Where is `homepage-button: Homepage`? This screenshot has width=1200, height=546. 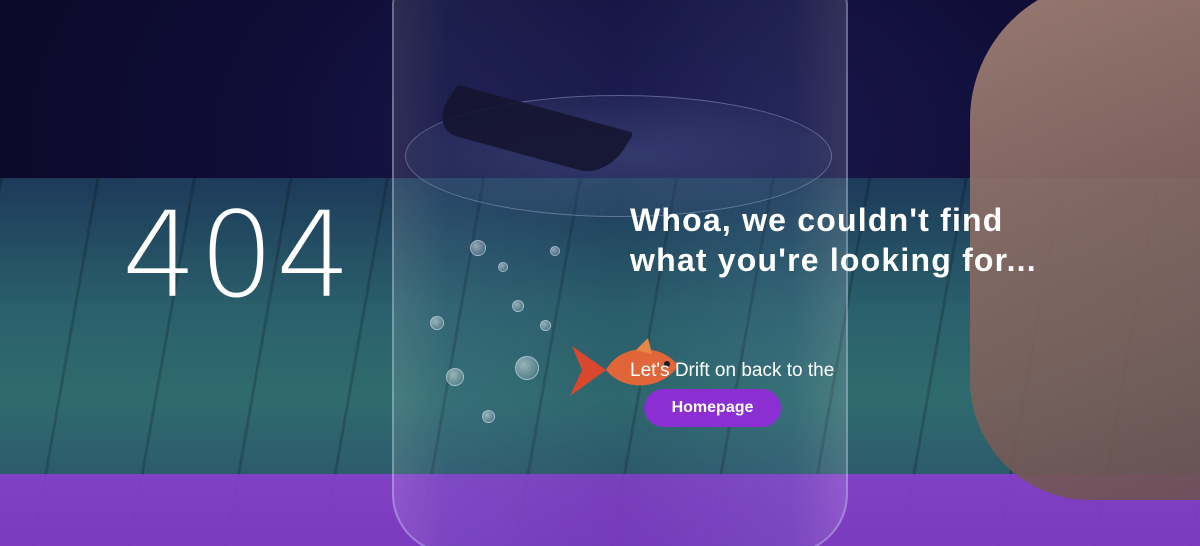
homepage-button: Homepage is located at coordinates (712, 408).